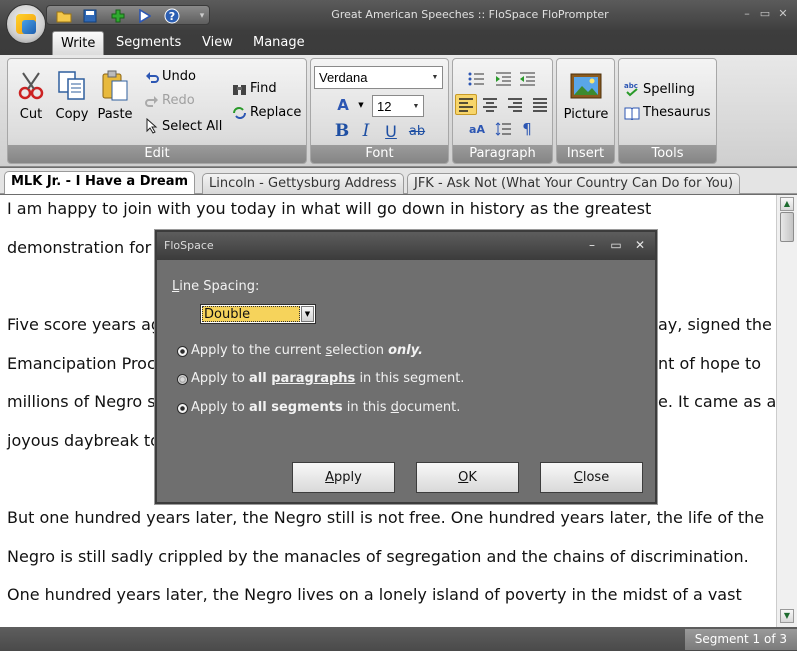 This screenshot has height=651, width=797. What do you see at coordinates (787, 204) in the screenshot?
I see `scroll-up-icon: ▲` at bounding box center [787, 204].